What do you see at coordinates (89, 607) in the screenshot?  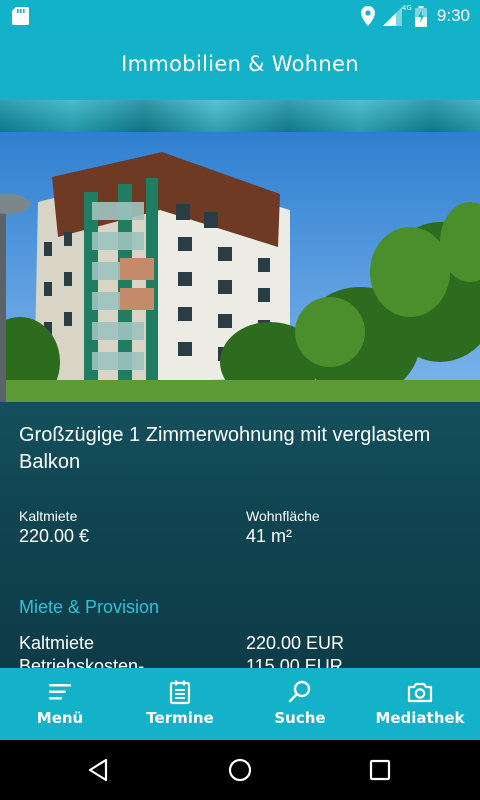 I see `section-title: Miete & Provision` at bounding box center [89, 607].